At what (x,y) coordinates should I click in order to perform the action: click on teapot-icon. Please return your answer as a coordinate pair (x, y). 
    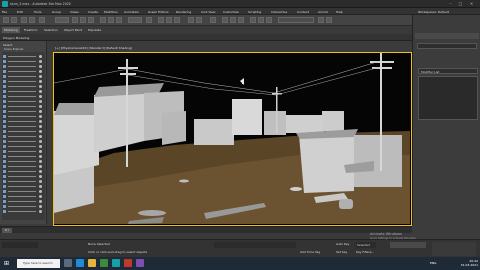
    Looking at the image, I should click on (321, 20).